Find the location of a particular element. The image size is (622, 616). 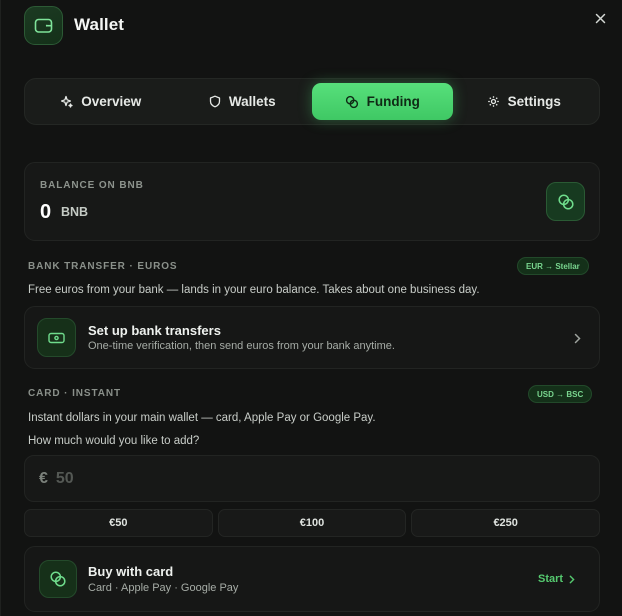

card-route-badge: USD → BSC is located at coordinates (560, 394).